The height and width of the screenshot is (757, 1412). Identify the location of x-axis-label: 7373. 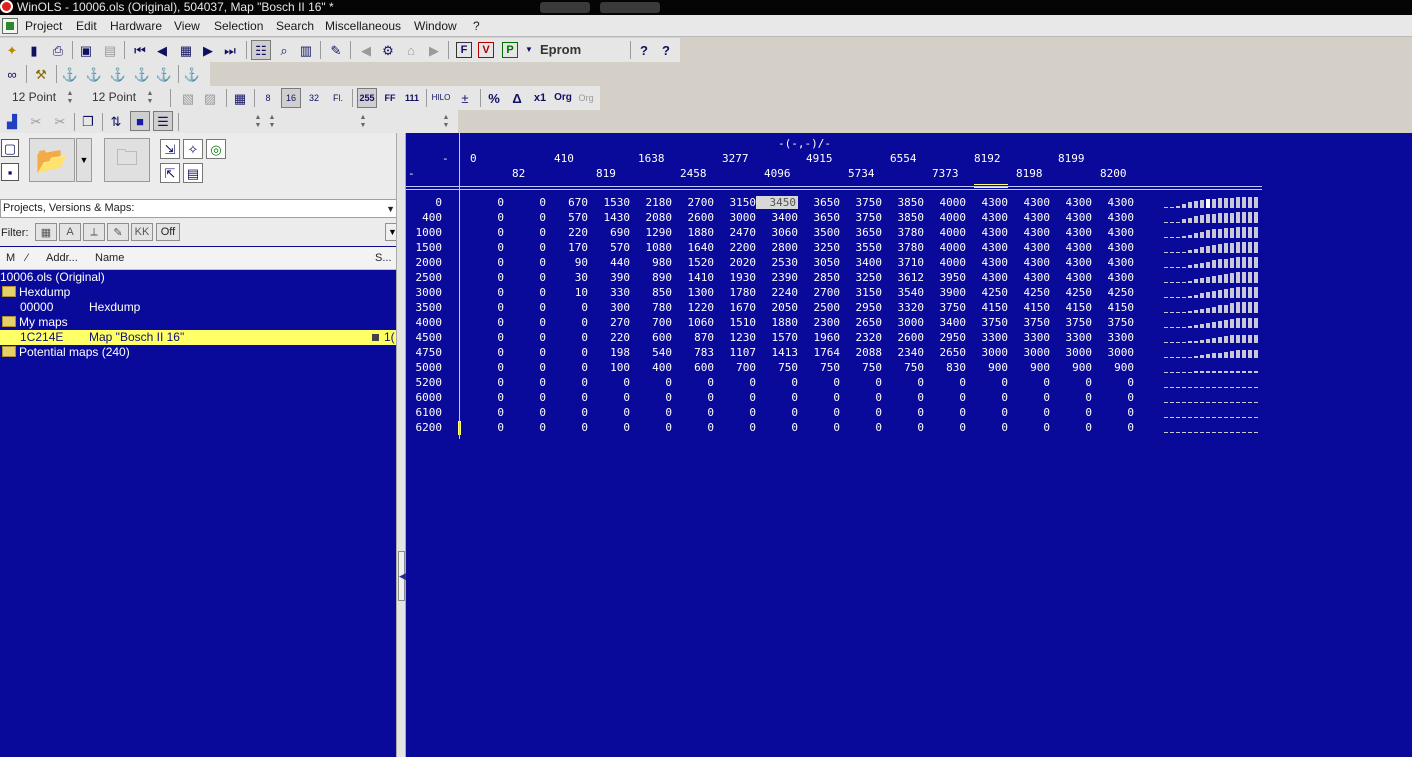
(952, 173).